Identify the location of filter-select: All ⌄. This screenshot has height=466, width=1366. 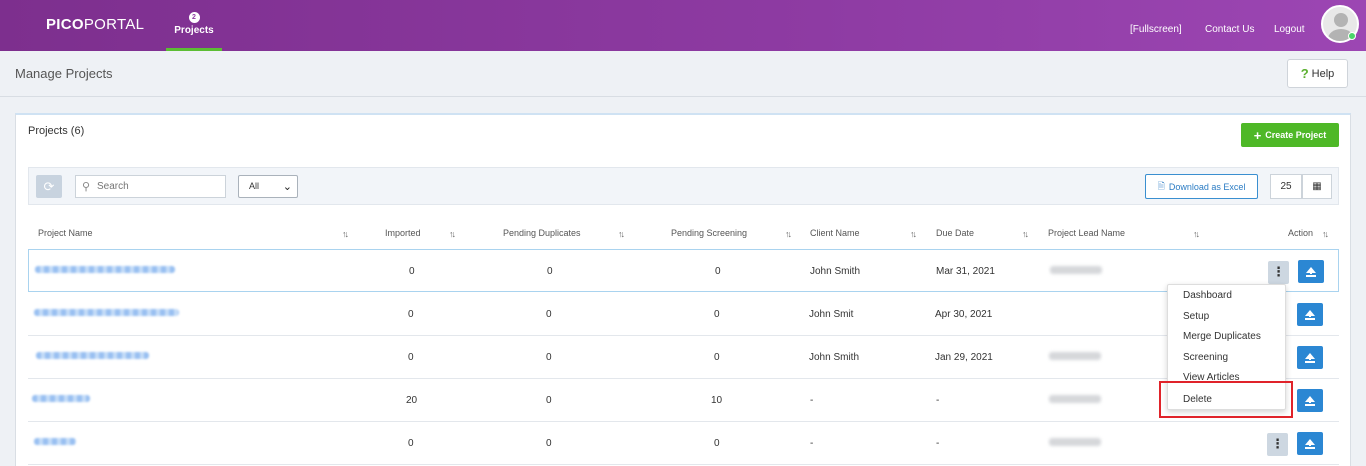
(268, 186).